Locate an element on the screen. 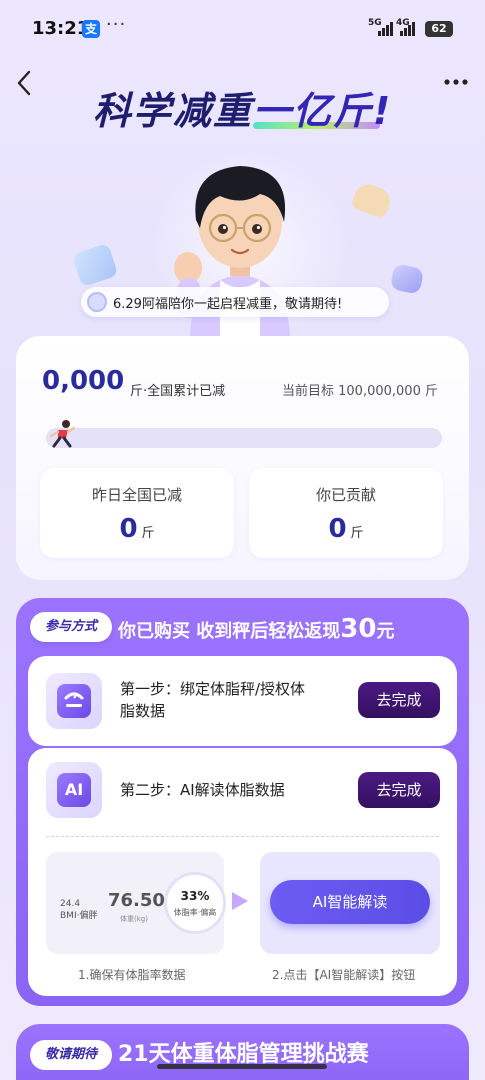 The image size is (485, 1080). yesterday-unit: 斤 is located at coordinates (148, 533).